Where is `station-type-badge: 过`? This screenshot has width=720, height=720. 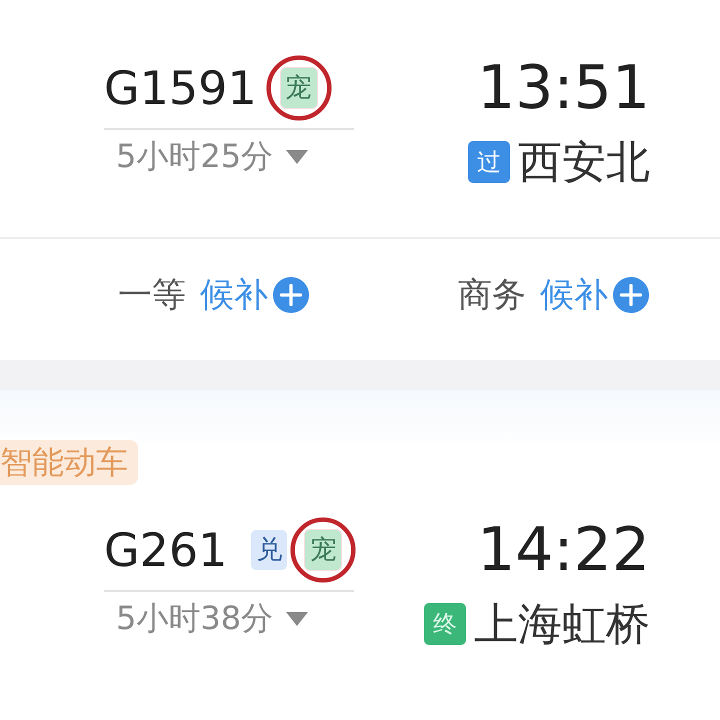 station-type-badge: 过 is located at coordinates (489, 162).